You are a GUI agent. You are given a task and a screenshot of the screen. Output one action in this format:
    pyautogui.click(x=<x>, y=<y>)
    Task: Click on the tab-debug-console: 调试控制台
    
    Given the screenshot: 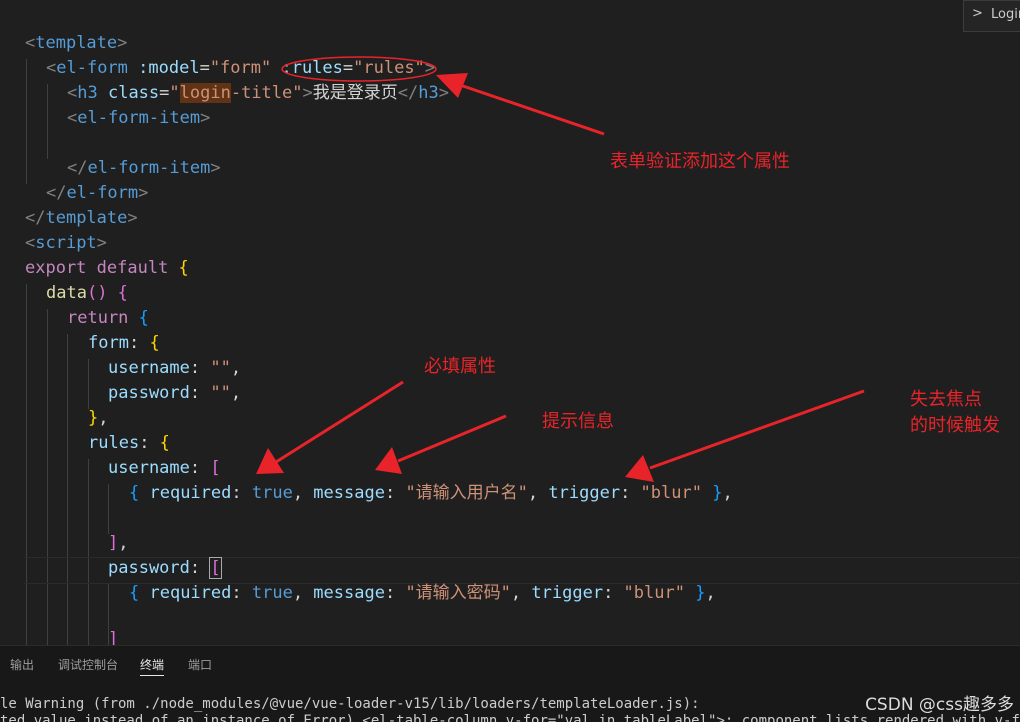 What is the action you would take?
    pyautogui.click(x=88, y=664)
    